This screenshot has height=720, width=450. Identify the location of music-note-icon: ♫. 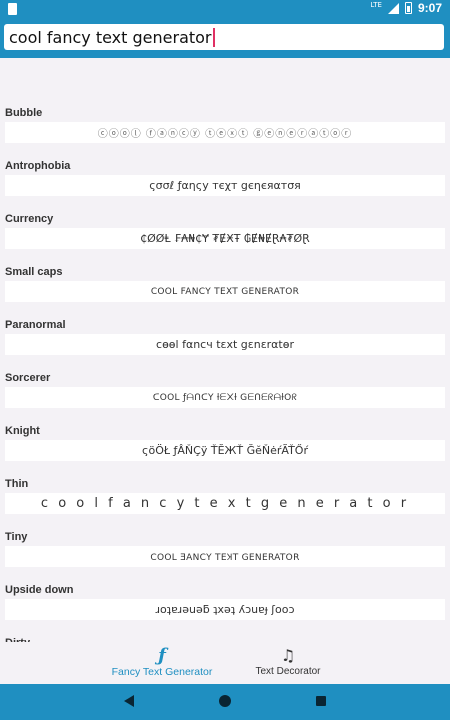
(288, 655).